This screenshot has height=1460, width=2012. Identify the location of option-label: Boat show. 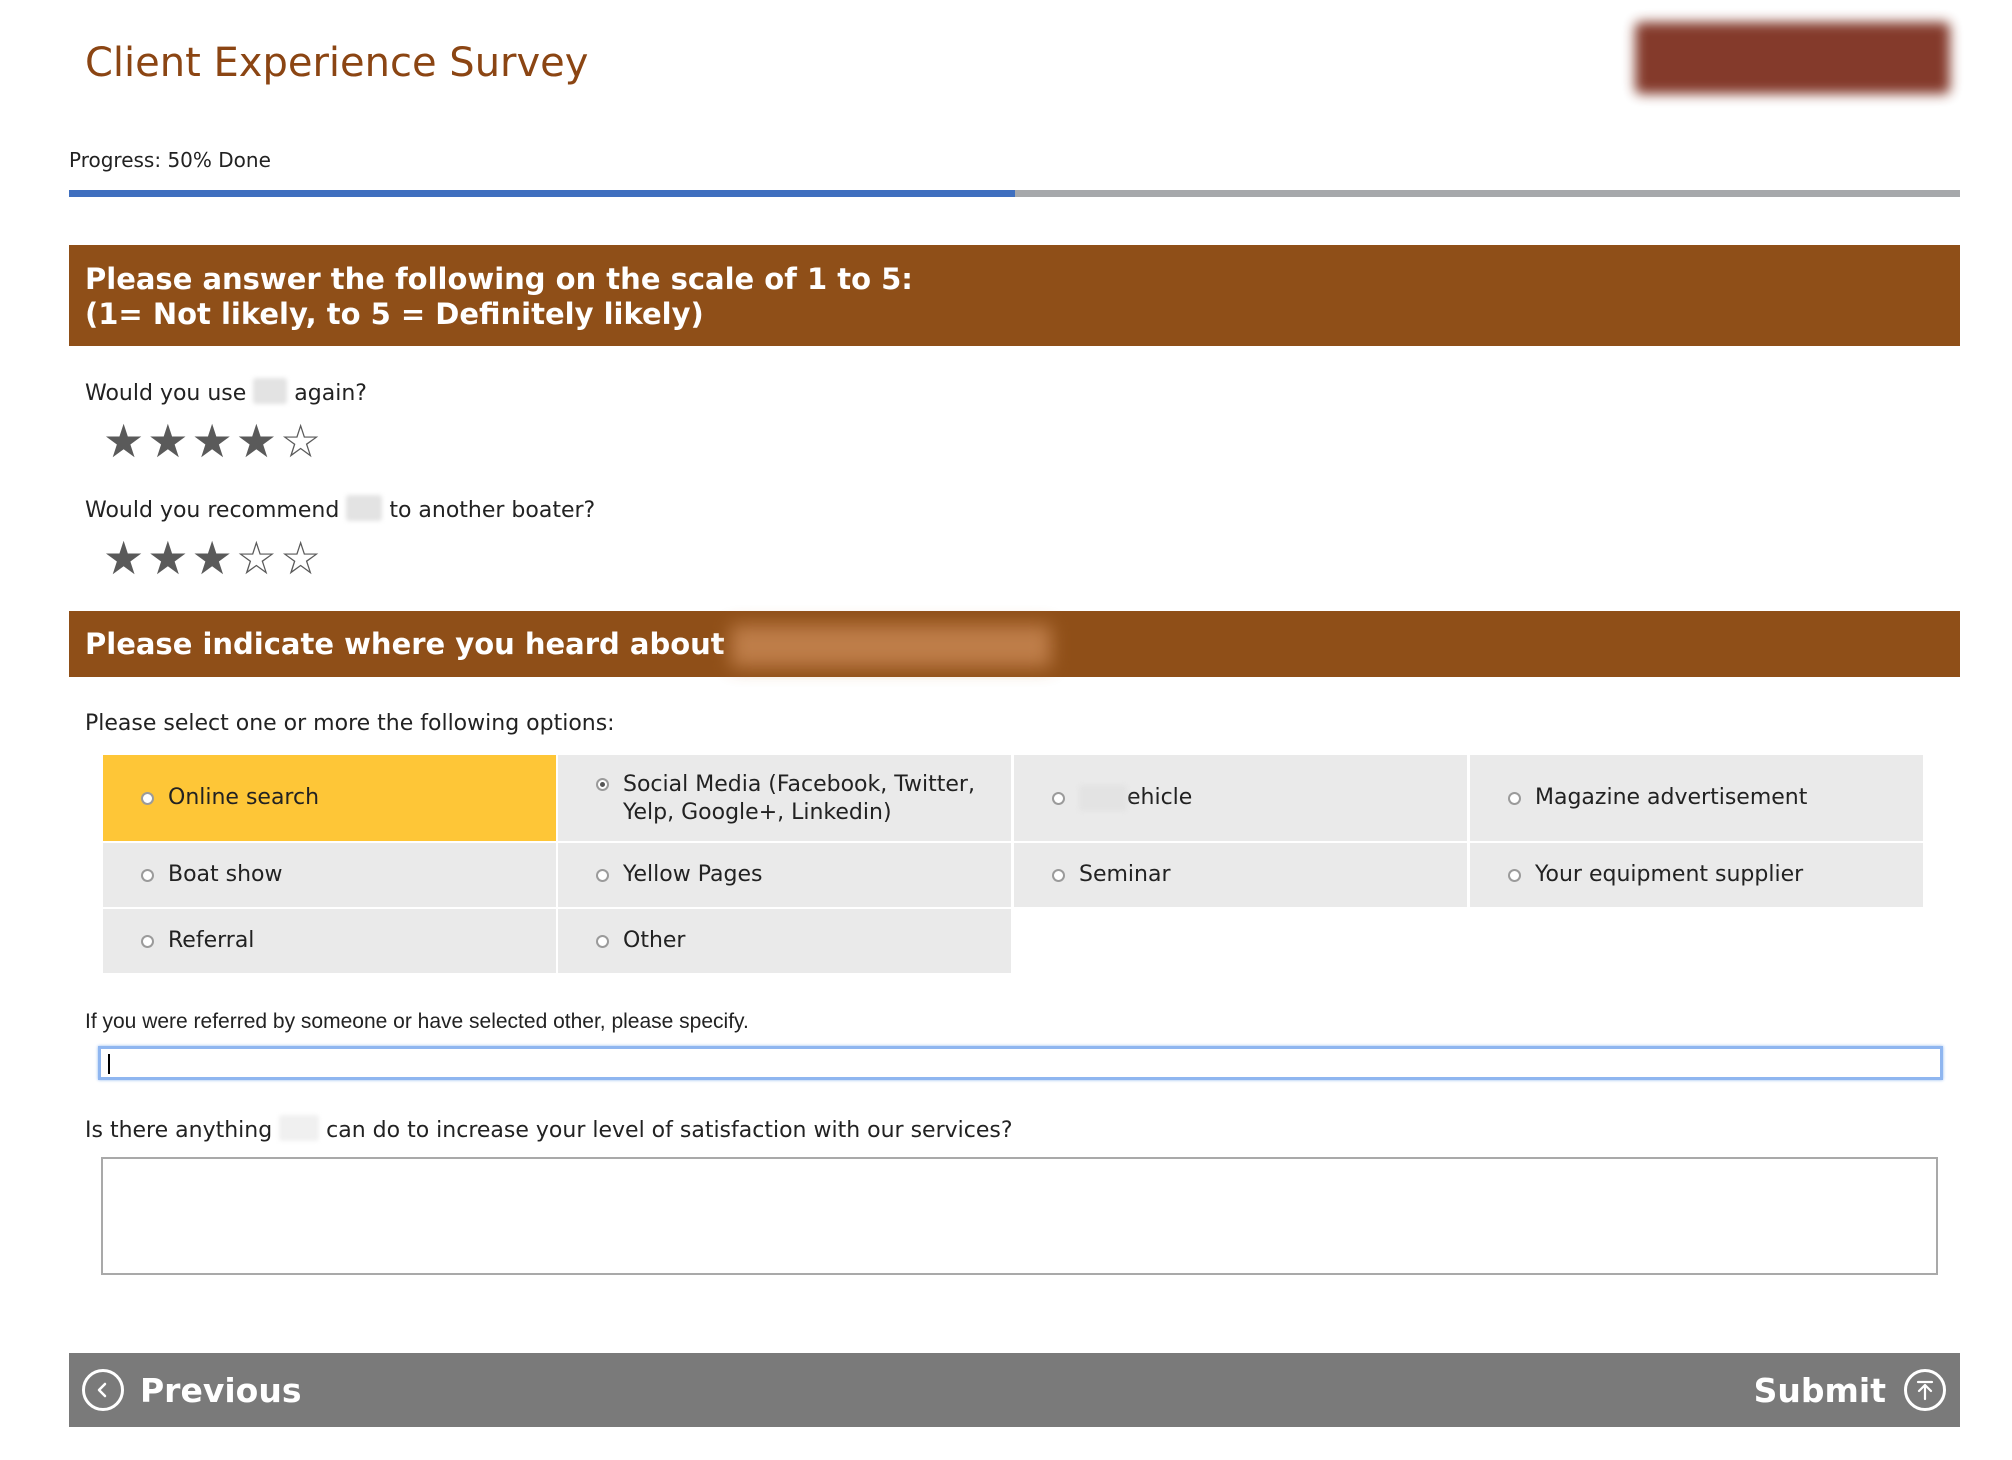
(225, 874).